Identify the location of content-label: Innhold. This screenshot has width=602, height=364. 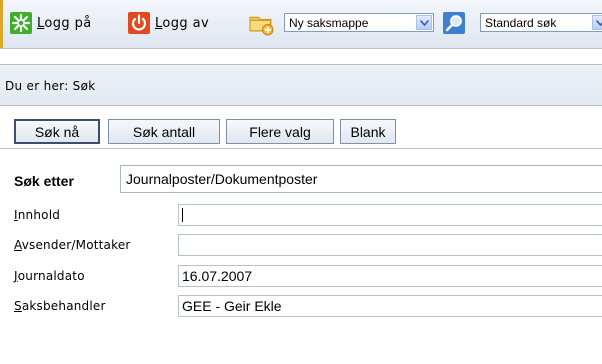
(37, 215).